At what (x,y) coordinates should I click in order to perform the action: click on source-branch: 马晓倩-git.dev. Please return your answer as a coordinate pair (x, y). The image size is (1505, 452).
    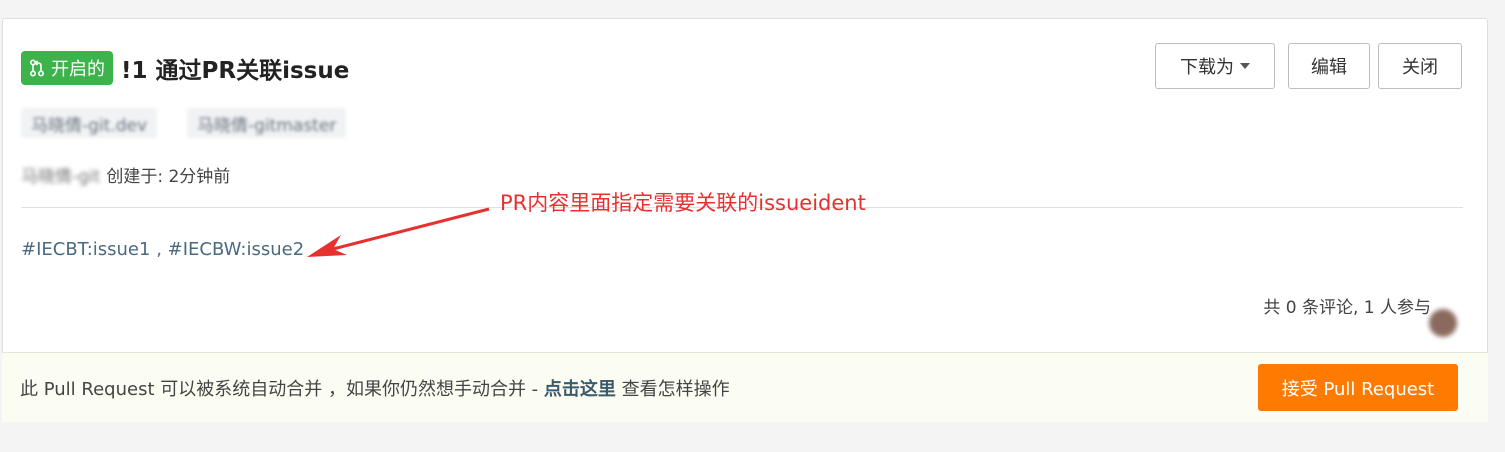
    Looking at the image, I should click on (89, 123).